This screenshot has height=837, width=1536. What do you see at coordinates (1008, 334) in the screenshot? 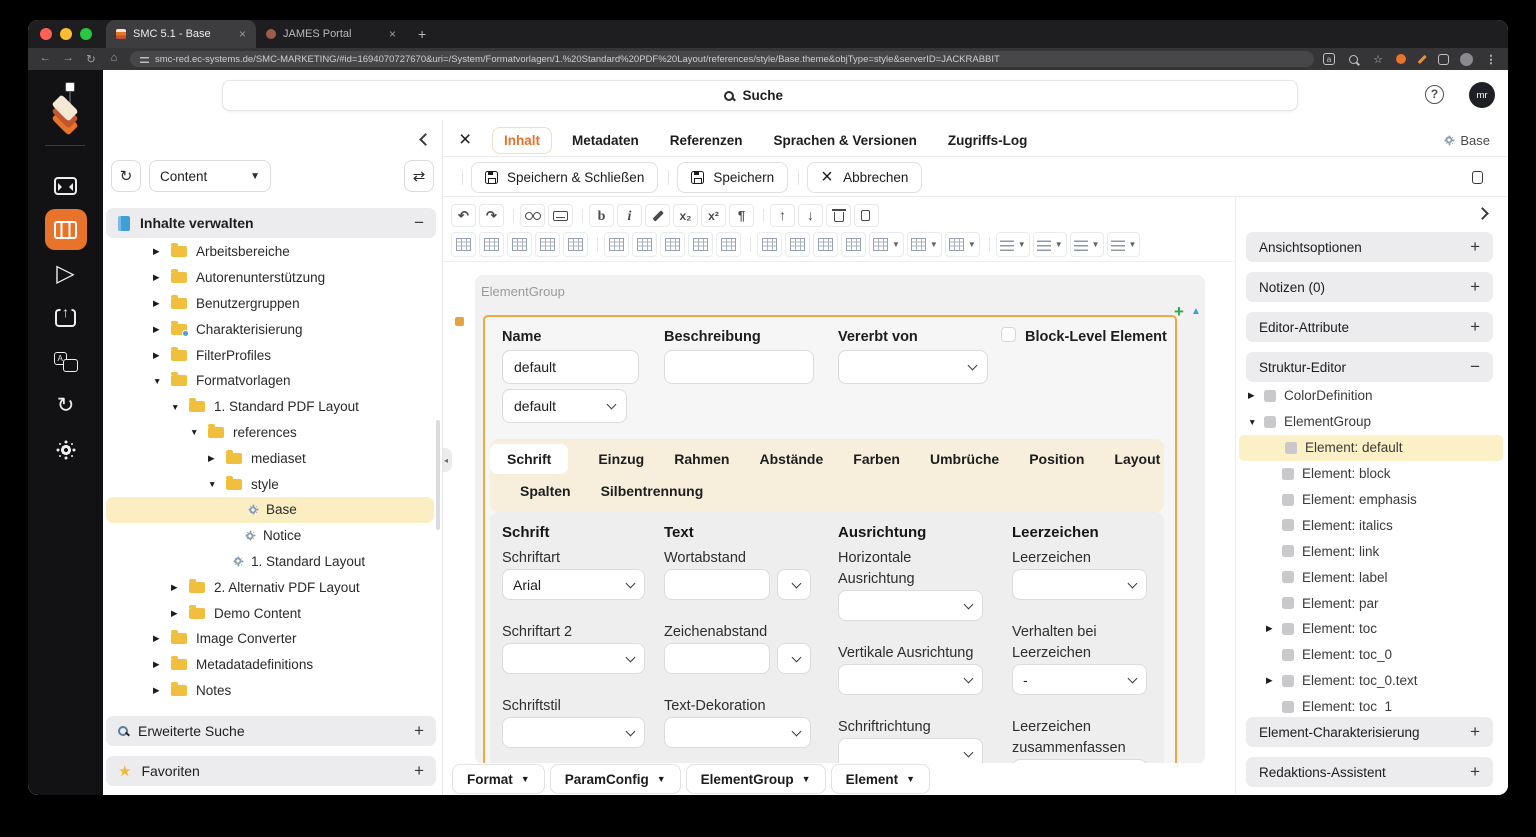
I see `block-level-checkbox` at bounding box center [1008, 334].